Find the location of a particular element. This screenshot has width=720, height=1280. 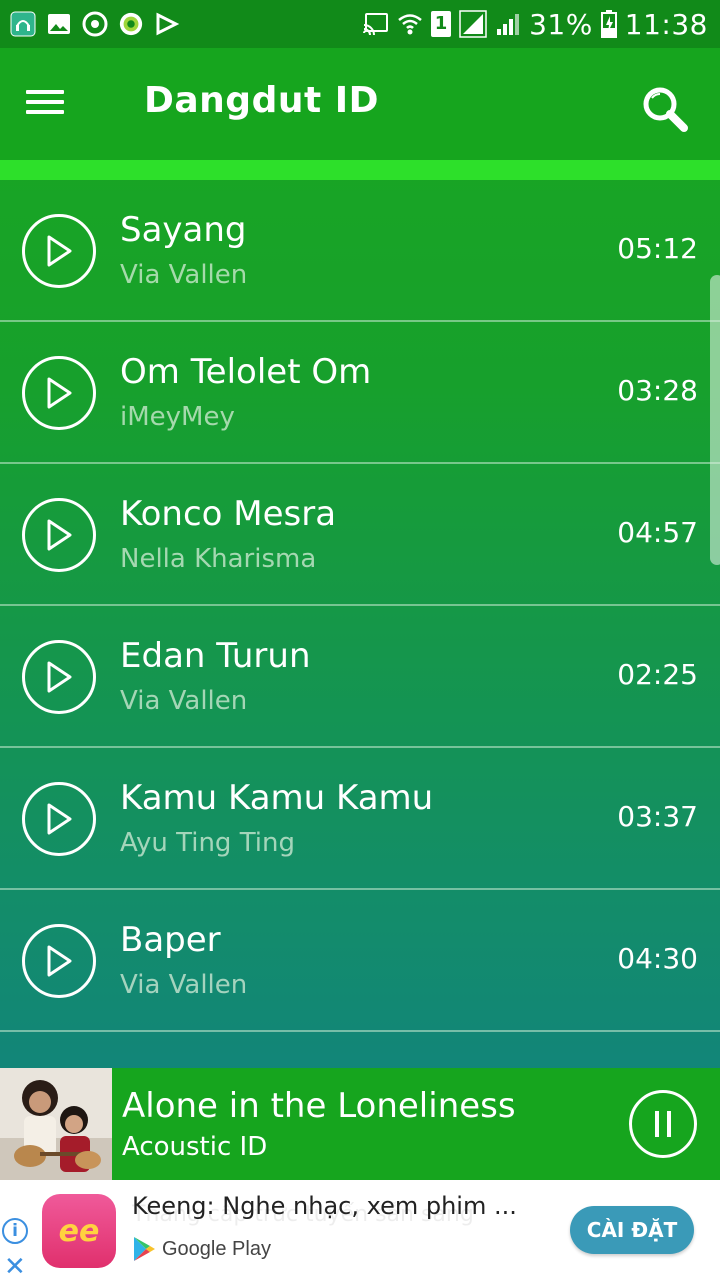

pause-icon is located at coordinates (663, 1124).